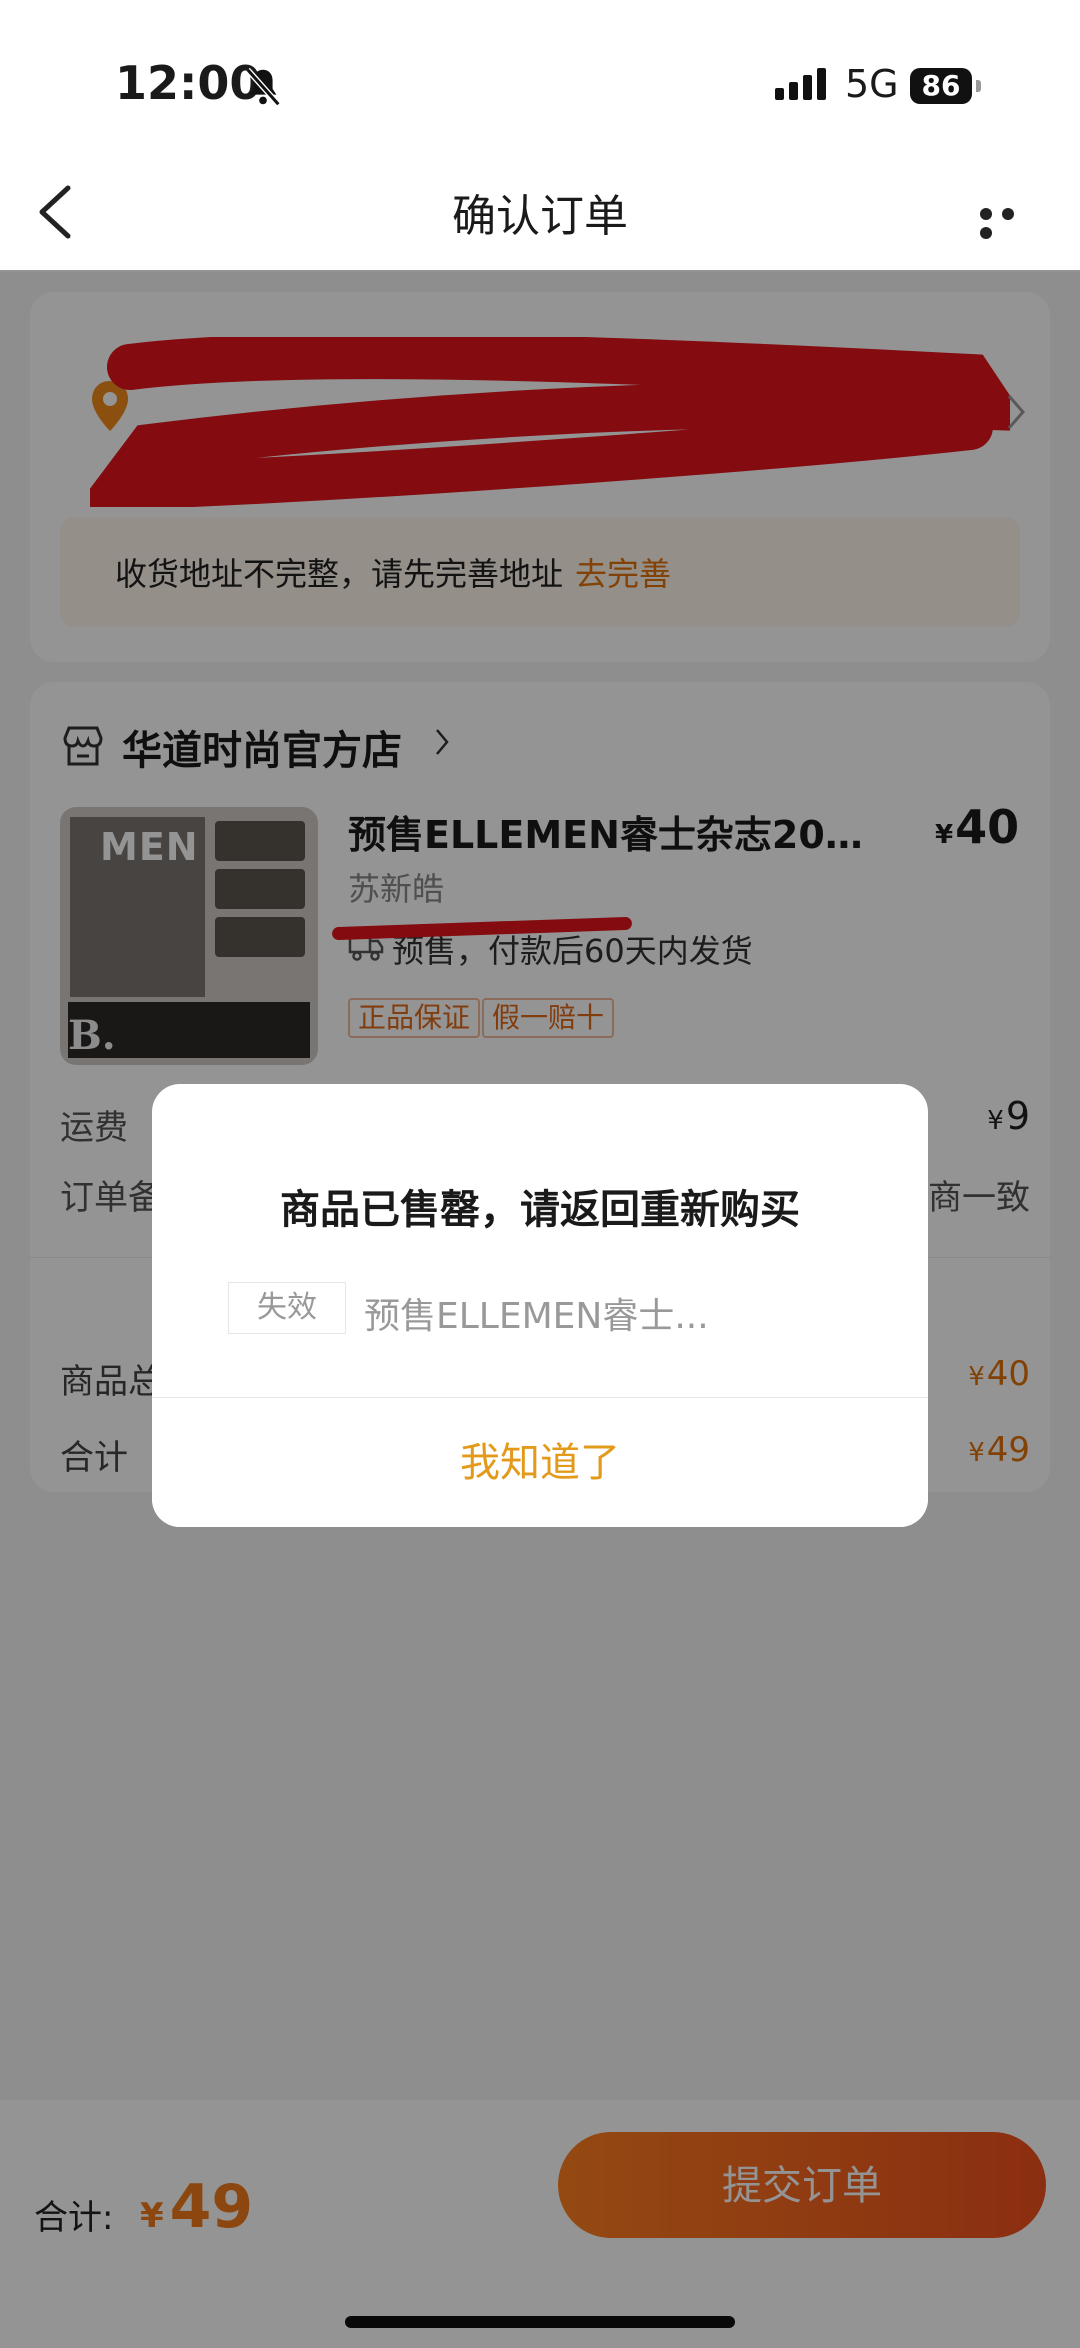 This screenshot has height=2348, width=1080. What do you see at coordinates (263, 87) in the screenshot?
I see `bell-muted-icon` at bounding box center [263, 87].